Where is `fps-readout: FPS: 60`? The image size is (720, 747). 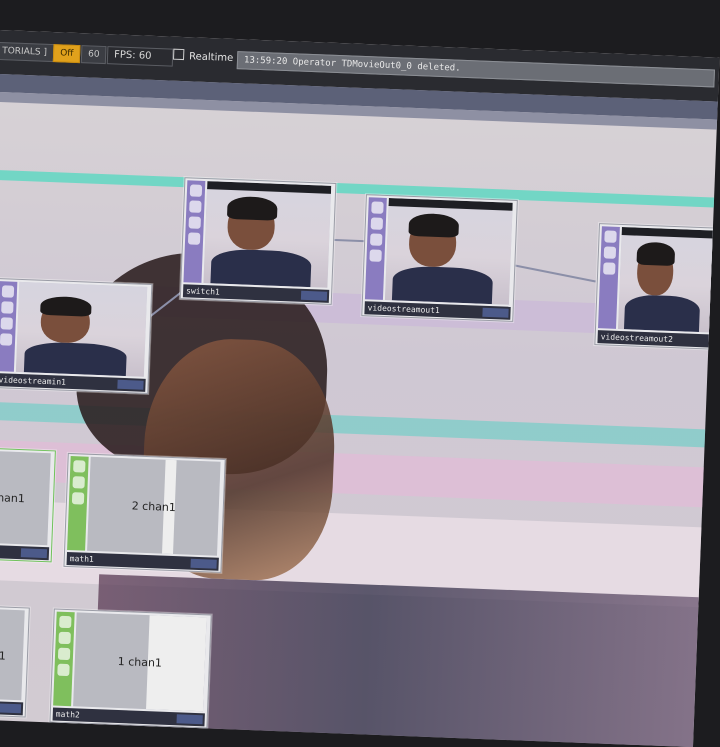 fps-readout: FPS: 60 is located at coordinates (140, 56).